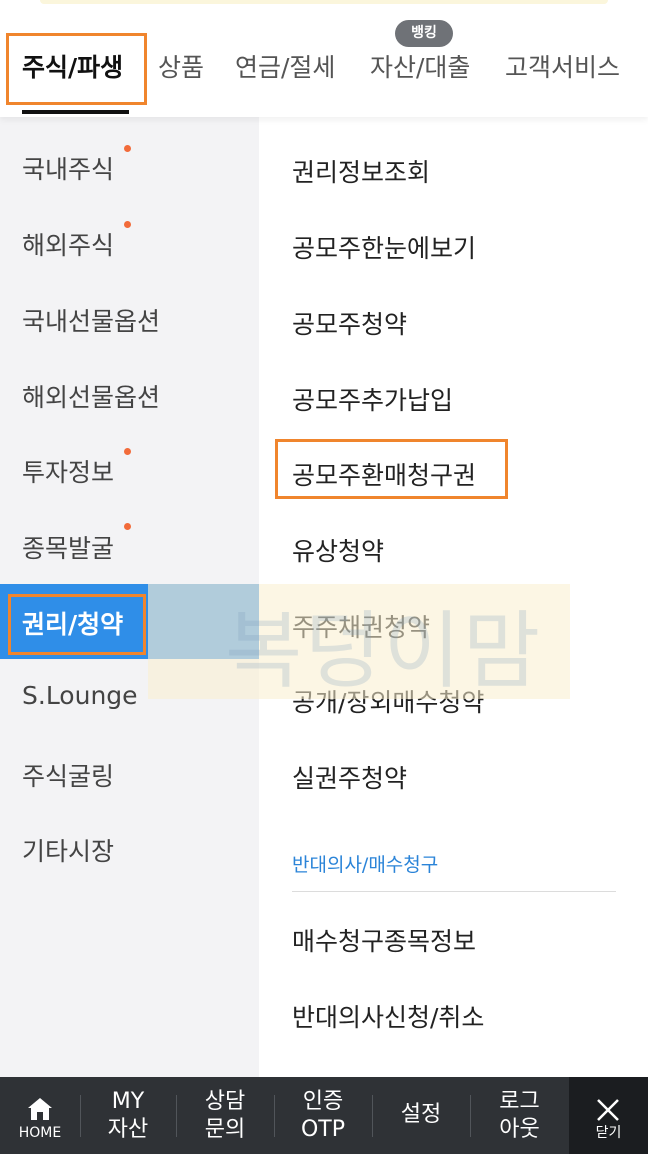 The width and height of the screenshot is (648, 1154). What do you see at coordinates (420, 66) in the screenshot?
I see `tab-assets-loans: 자산/대출` at bounding box center [420, 66].